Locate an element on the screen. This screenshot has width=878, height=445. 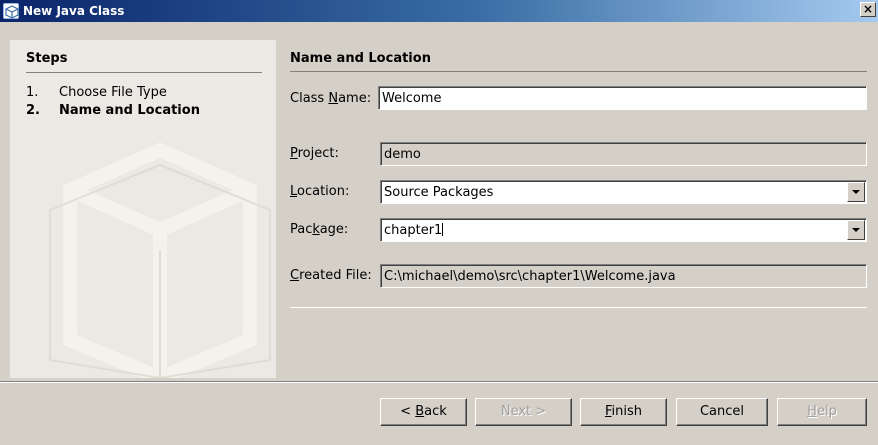
back-button: < Back is located at coordinates (423, 412).